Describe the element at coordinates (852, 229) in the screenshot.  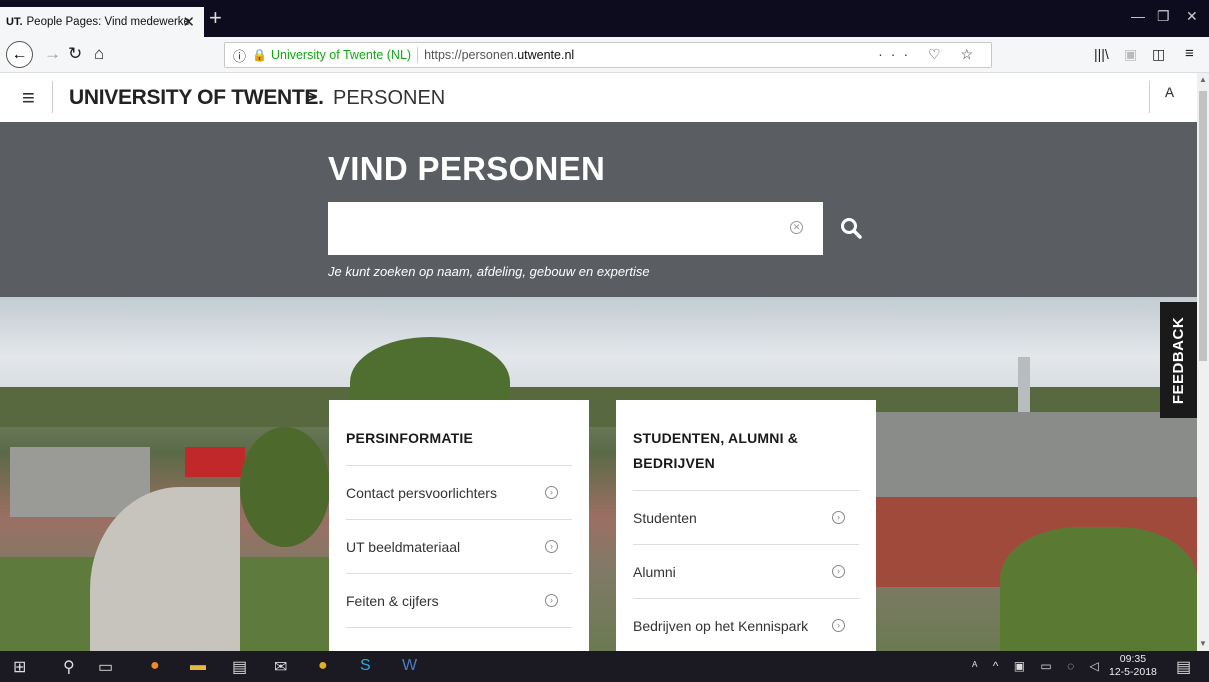
I see `search-icon` at that location.